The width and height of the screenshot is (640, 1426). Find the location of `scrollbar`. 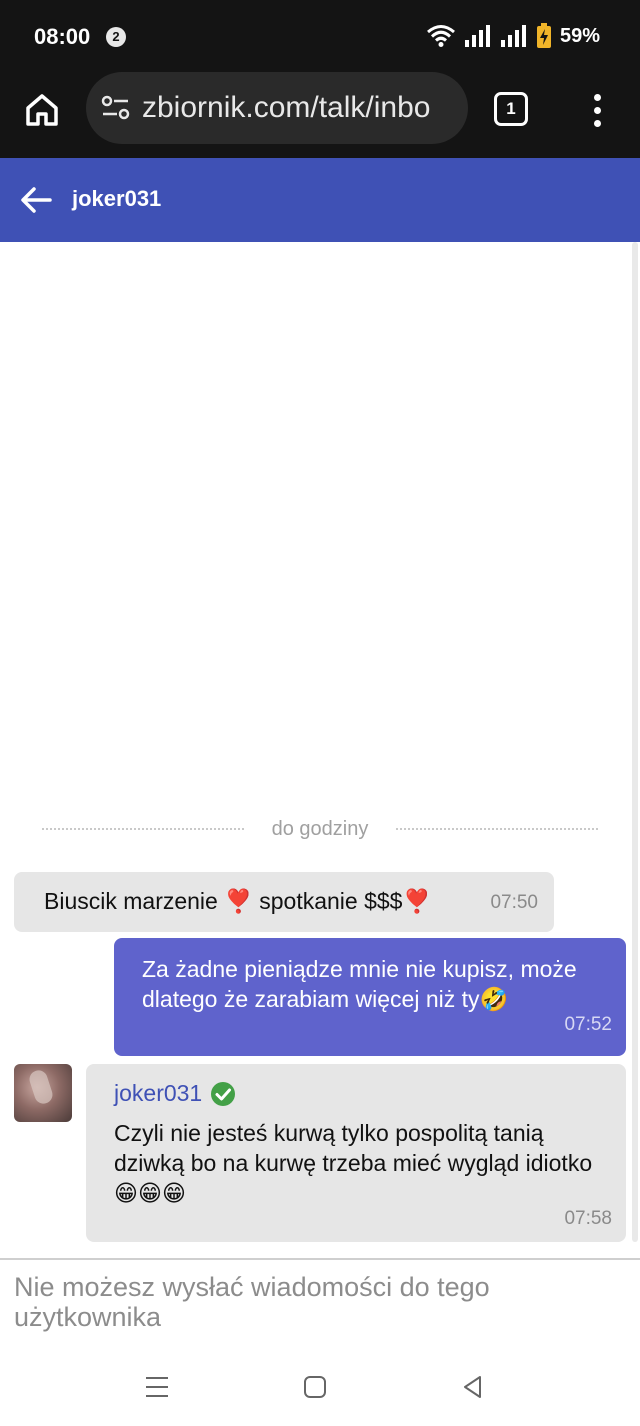

scrollbar is located at coordinates (635, 742).